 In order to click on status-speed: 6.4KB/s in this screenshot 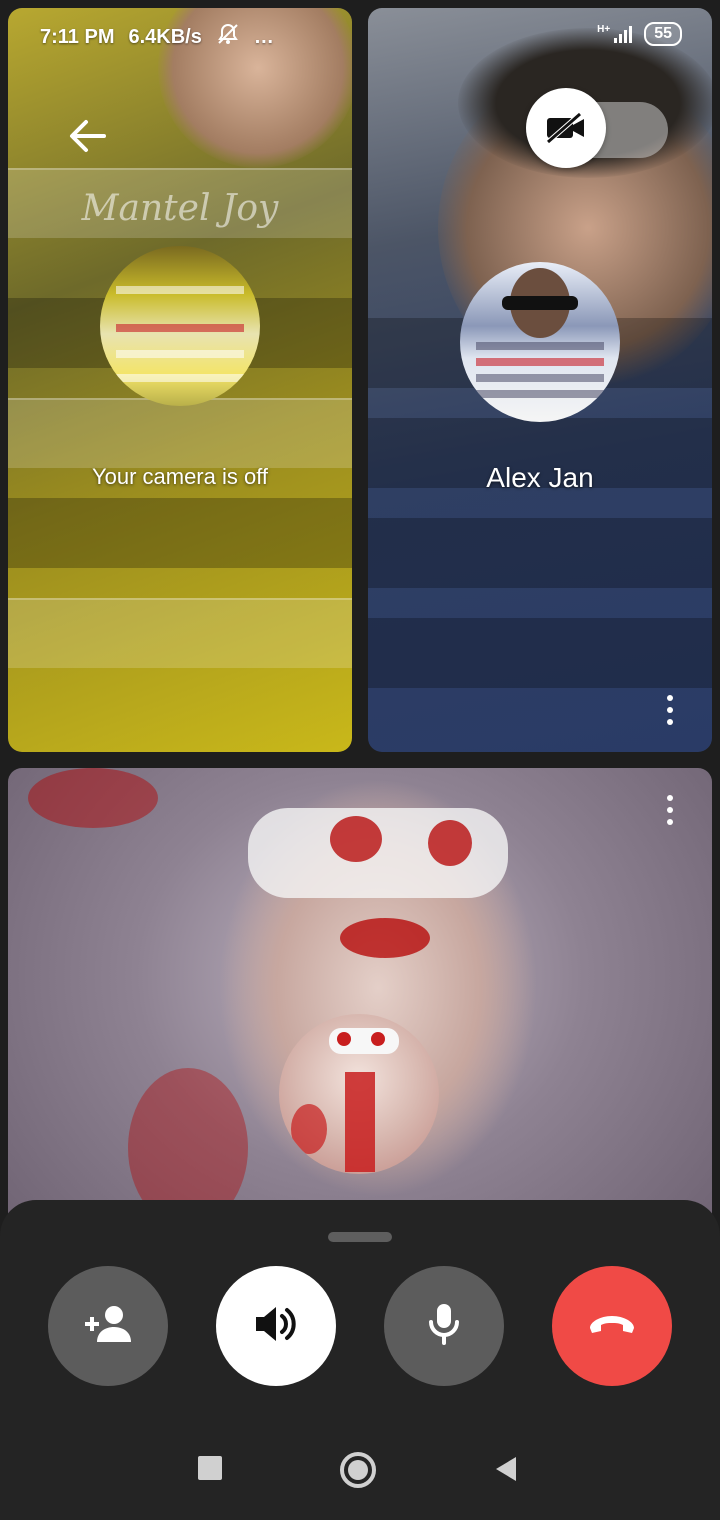, I will do `click(165, 36)`.